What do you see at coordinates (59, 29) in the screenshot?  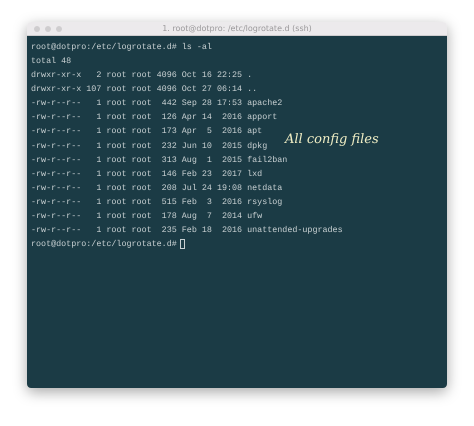 I see `zoom-button` at bounding box center [59, 29].